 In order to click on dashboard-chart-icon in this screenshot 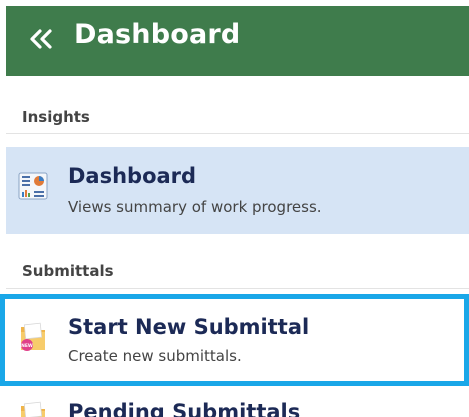, I will do `click(33, 186)`.